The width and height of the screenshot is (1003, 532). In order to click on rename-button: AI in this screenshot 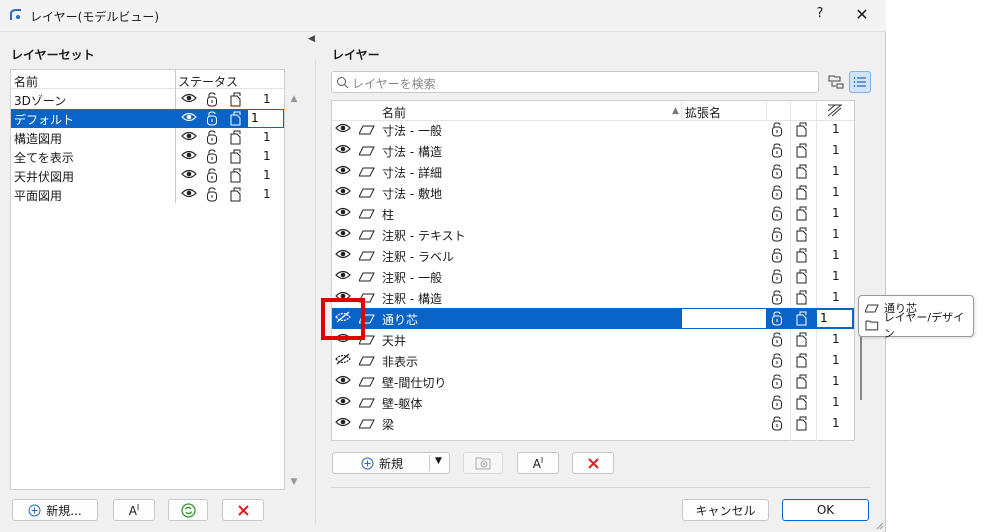, I will do `click(134, 510)`.